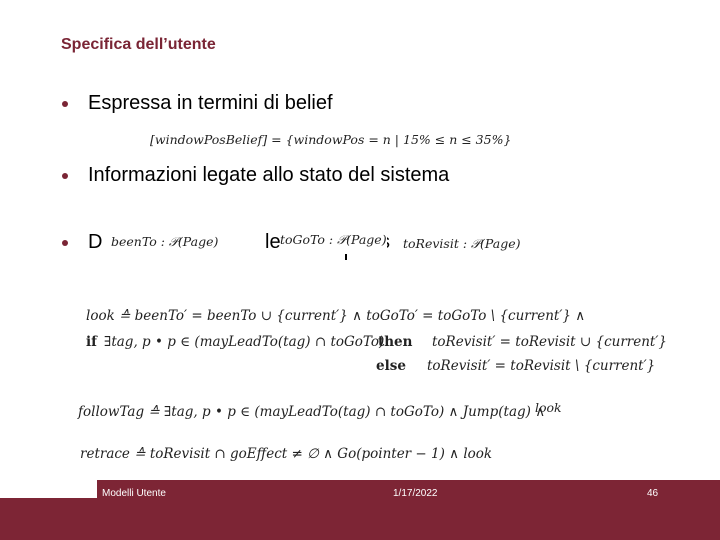 Image resolution: width=720 pixels, height=540 pixels. Describe the element at coordinates (360, 519) in the screenshot. I see `footer-band` at that location.